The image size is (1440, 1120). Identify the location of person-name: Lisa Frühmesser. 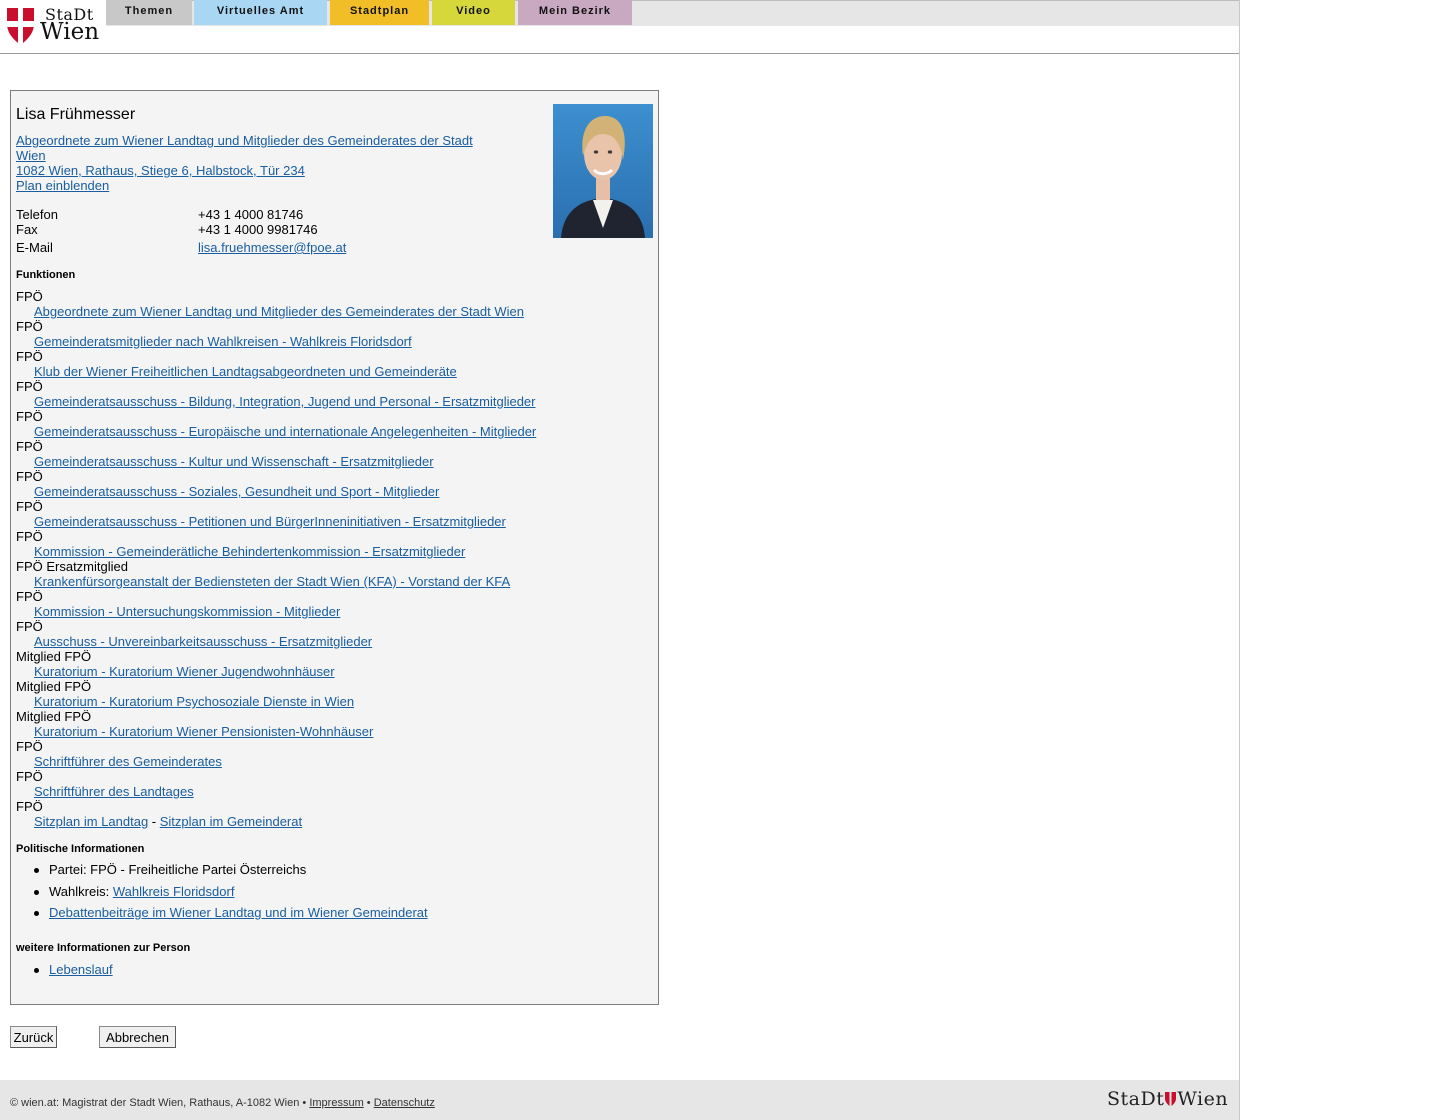
(76, 114).